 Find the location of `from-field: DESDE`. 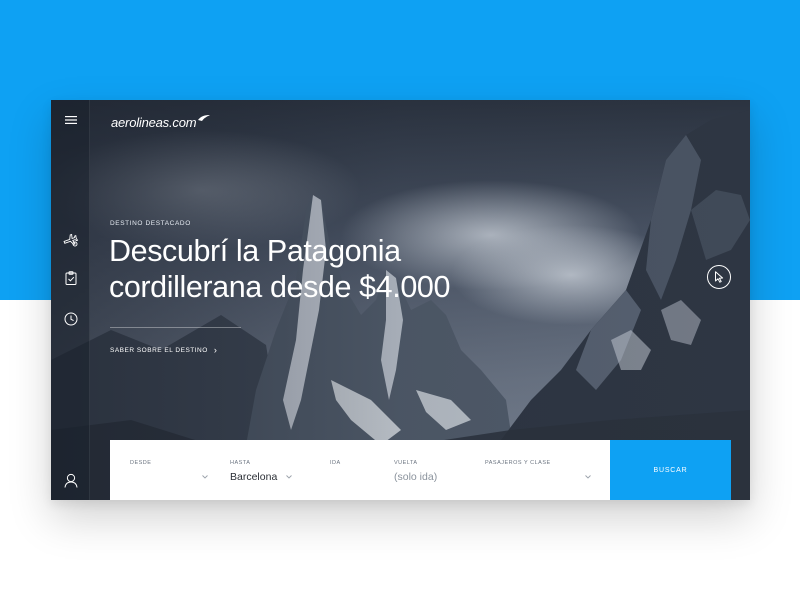

from-field: DESDE is located at coordinates (170, 470).